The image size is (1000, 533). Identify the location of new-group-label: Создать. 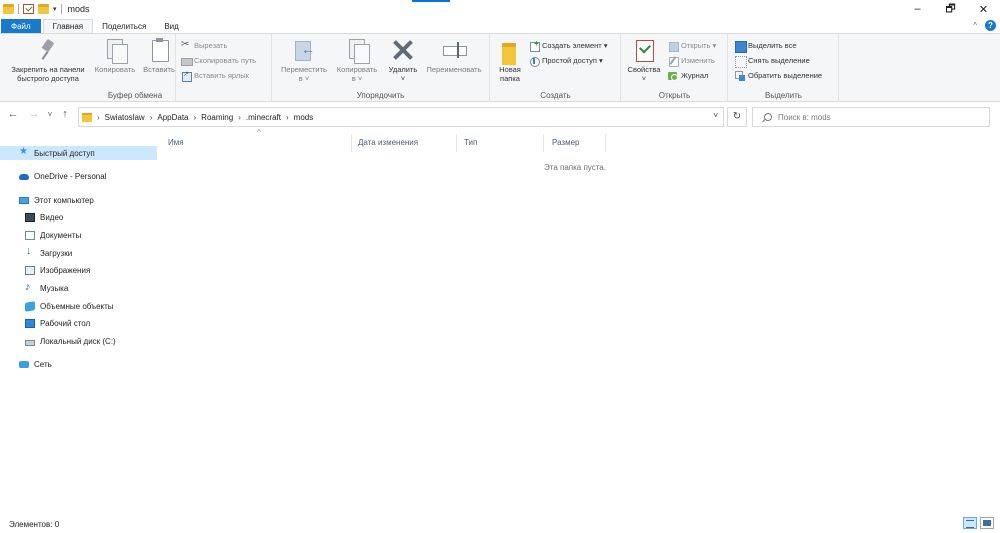
(555, 95).